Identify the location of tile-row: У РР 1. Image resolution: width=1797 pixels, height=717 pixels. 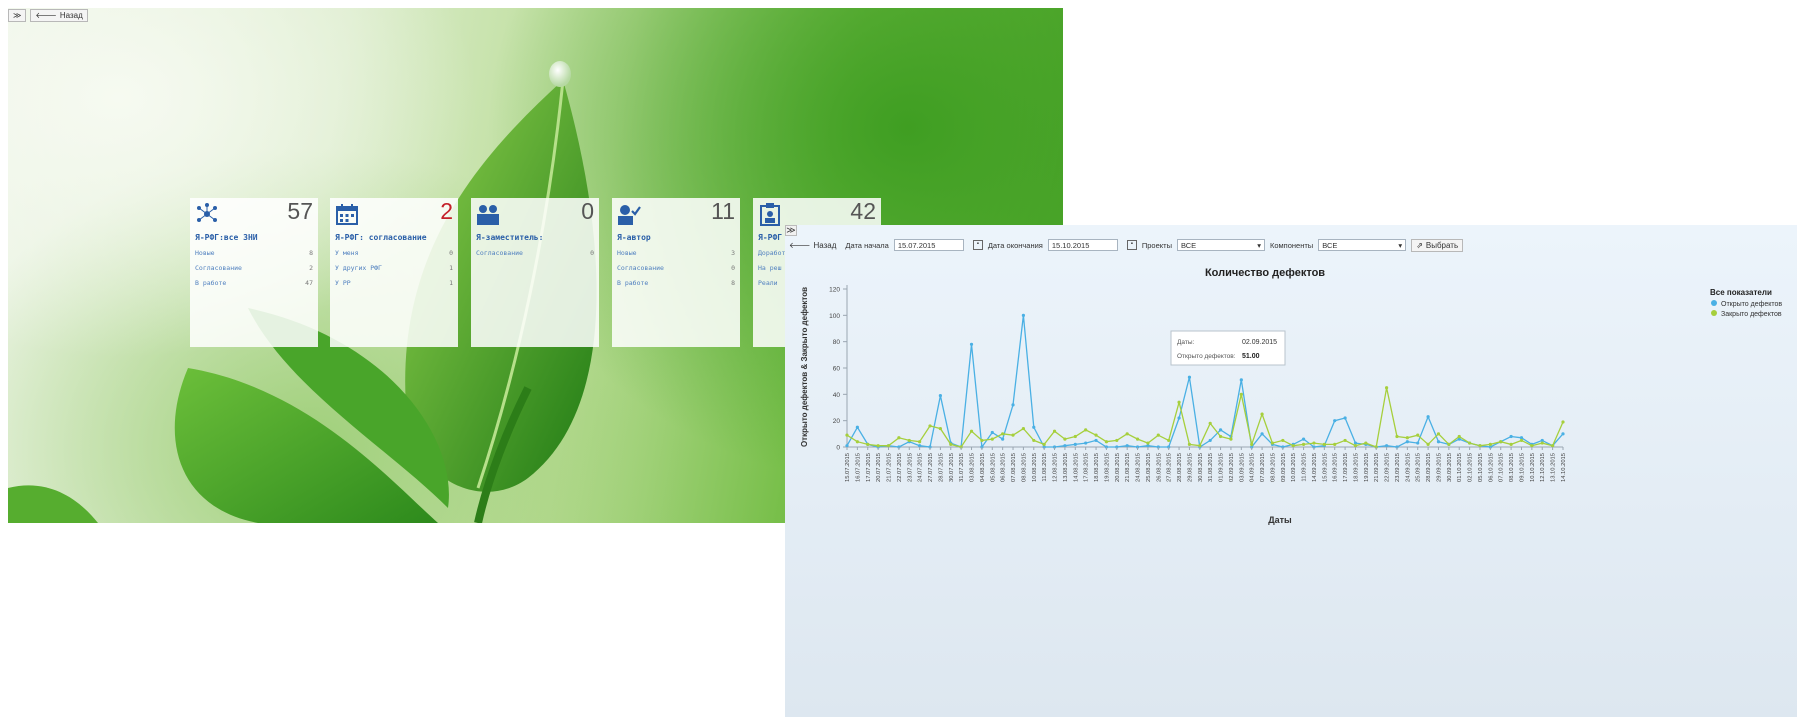
(394, 283).